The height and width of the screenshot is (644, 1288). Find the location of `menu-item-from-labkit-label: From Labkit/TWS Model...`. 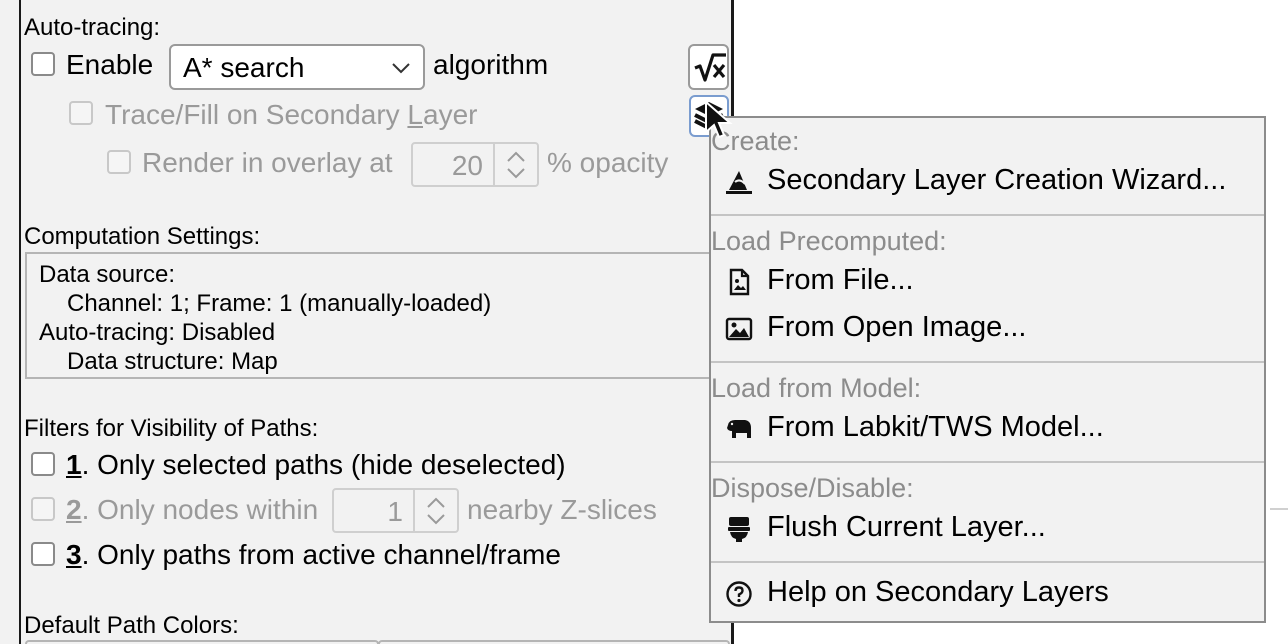

menu-item-from-labkit-label: From Labkit/TWS Model... is located at coordinates (935, 427).